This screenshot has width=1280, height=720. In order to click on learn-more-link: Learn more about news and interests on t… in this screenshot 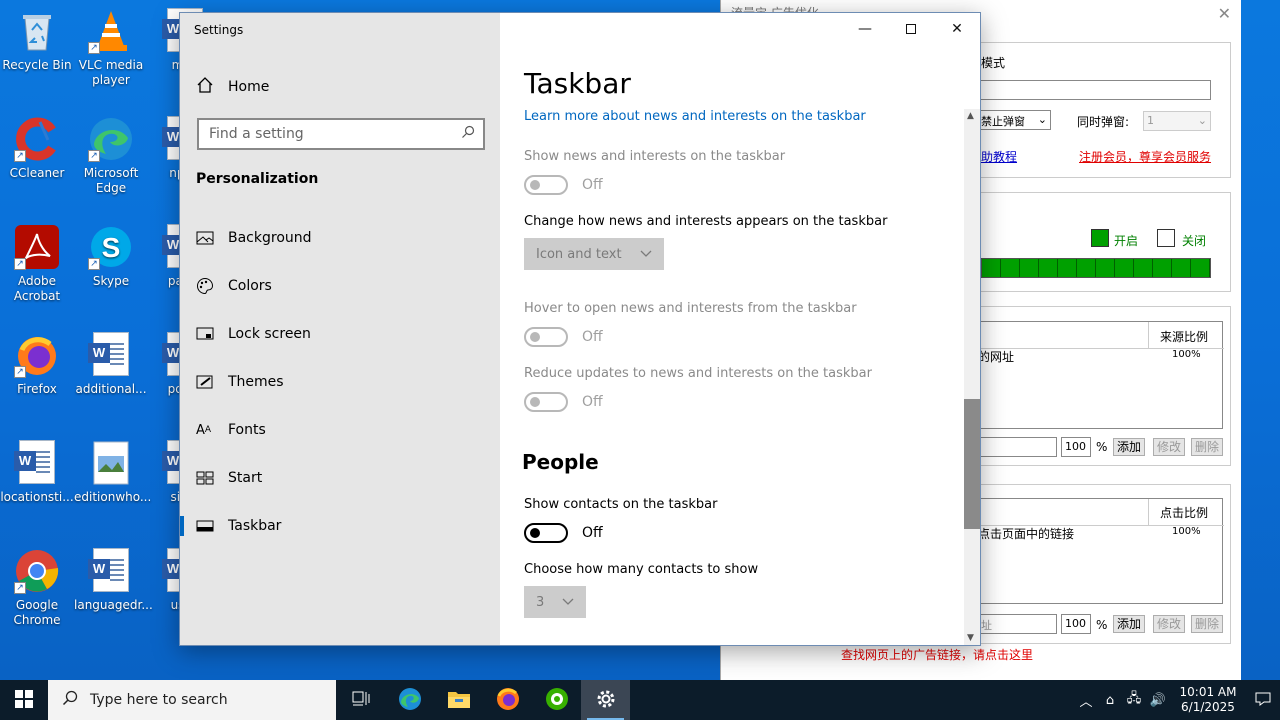, I will do `click(695, 116)`.